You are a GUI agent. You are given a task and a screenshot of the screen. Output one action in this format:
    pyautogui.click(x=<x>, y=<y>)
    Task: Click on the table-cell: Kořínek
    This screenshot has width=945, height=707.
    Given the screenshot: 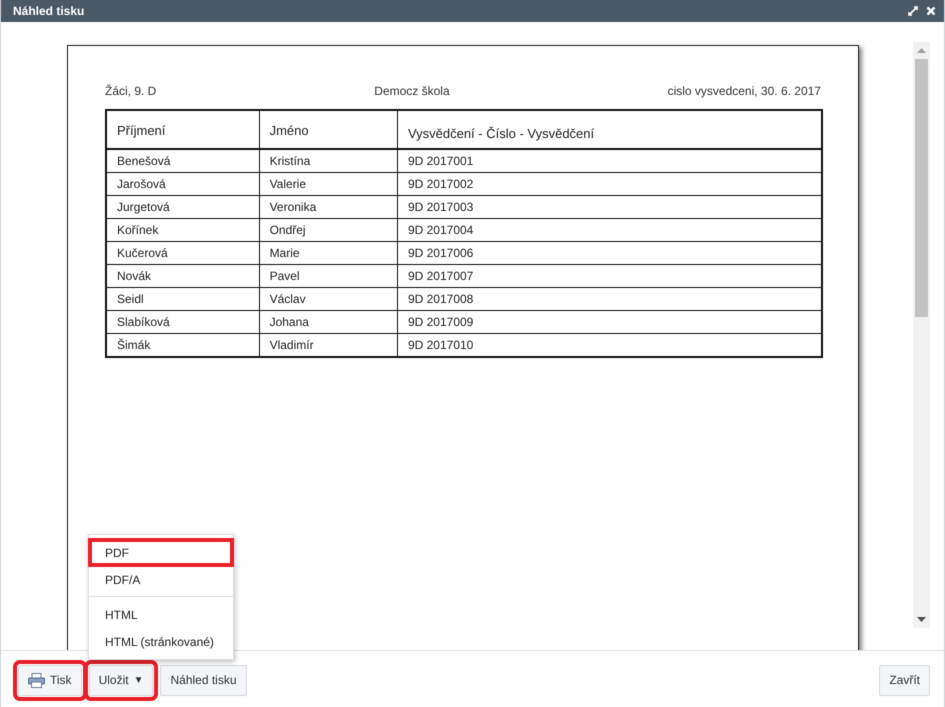 What is the action you would take?
    pyautogui.click(x=183, y=230)
    